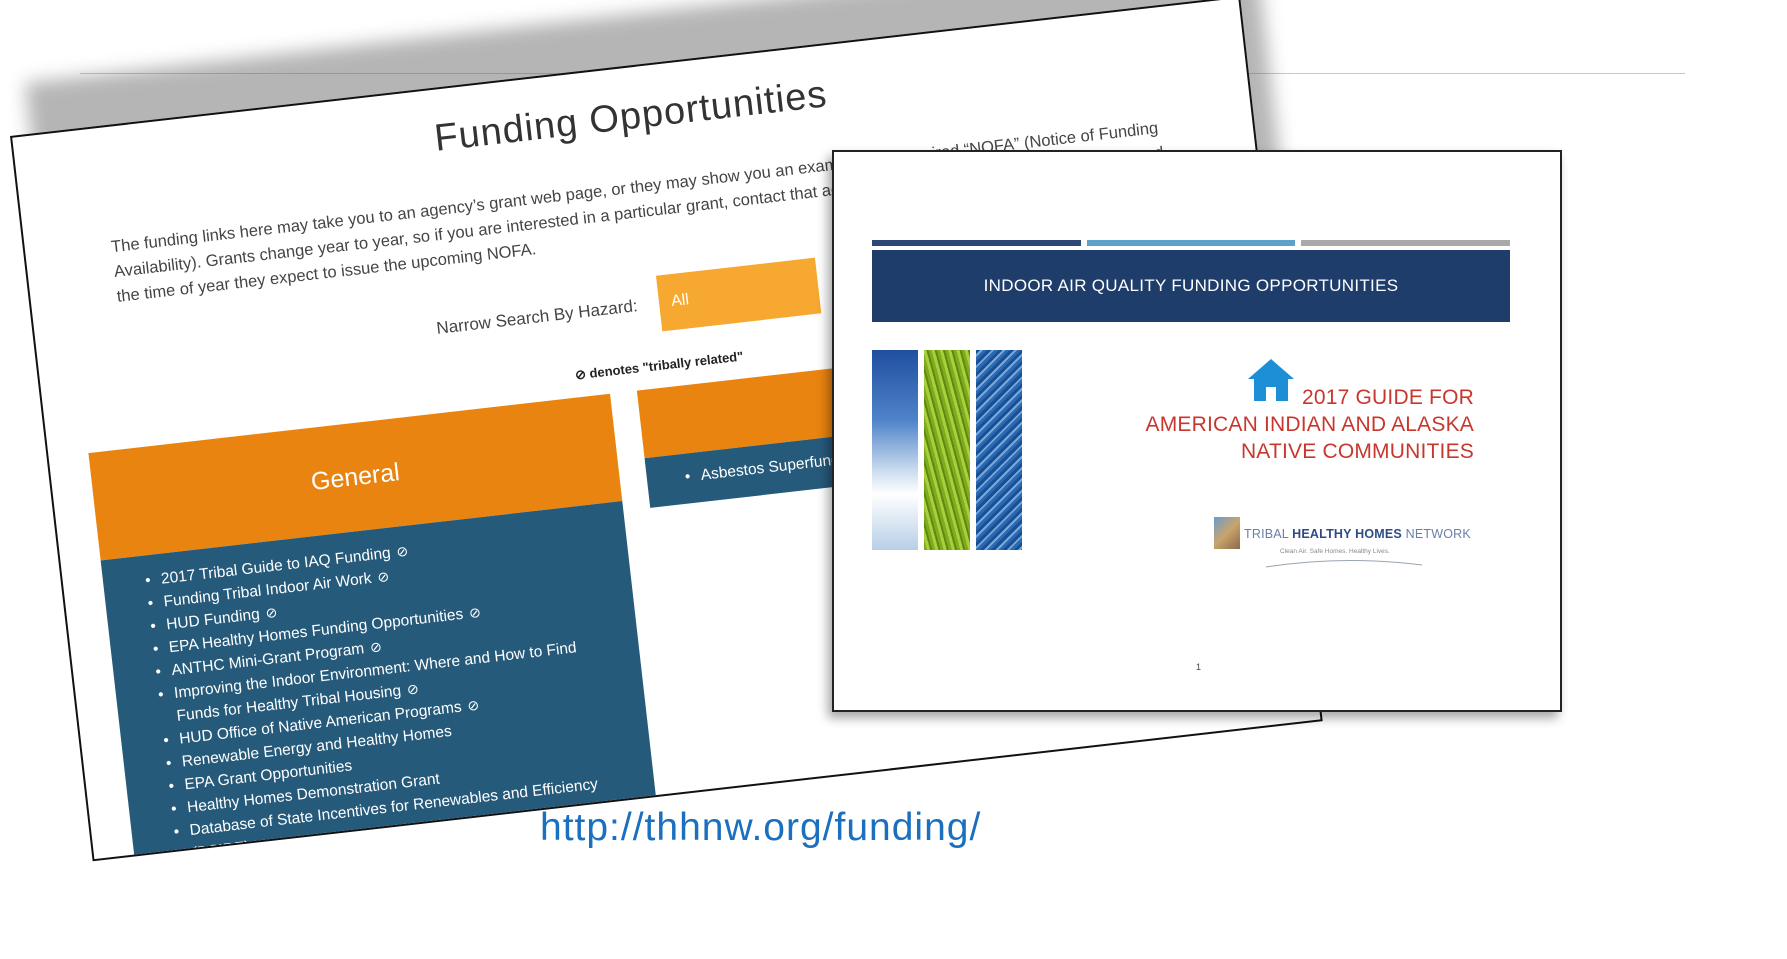 This screenshot has width=1787, height=959. I want to click on guide-title-line2: AMERICAN INDIAN AND ALASKA, so click(1309, 424).